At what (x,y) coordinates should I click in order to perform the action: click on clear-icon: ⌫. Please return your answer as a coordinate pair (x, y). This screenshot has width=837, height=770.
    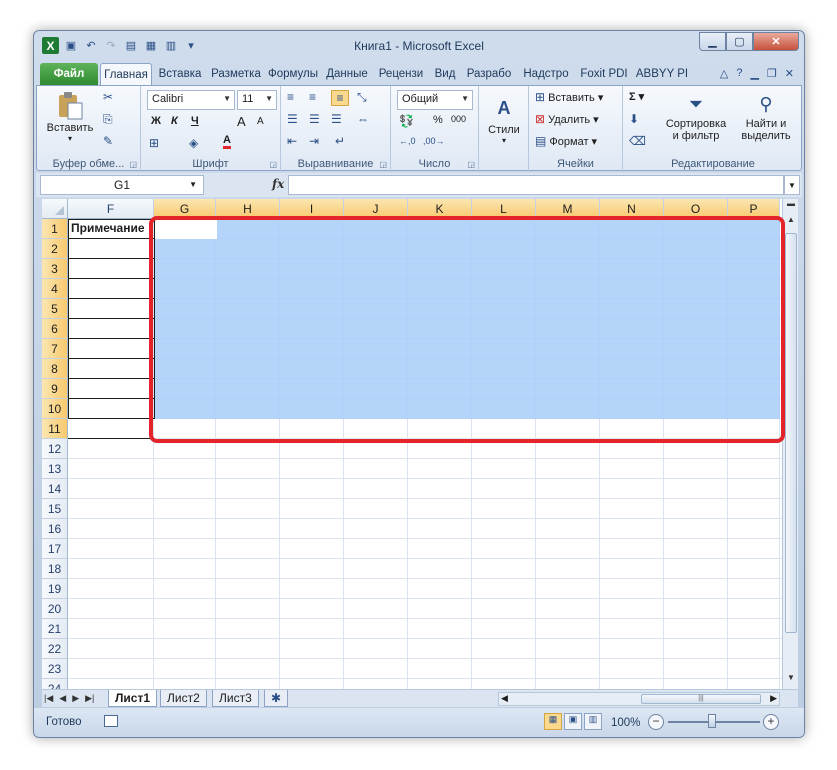
    Looking at the image, I should click on (637, 141).